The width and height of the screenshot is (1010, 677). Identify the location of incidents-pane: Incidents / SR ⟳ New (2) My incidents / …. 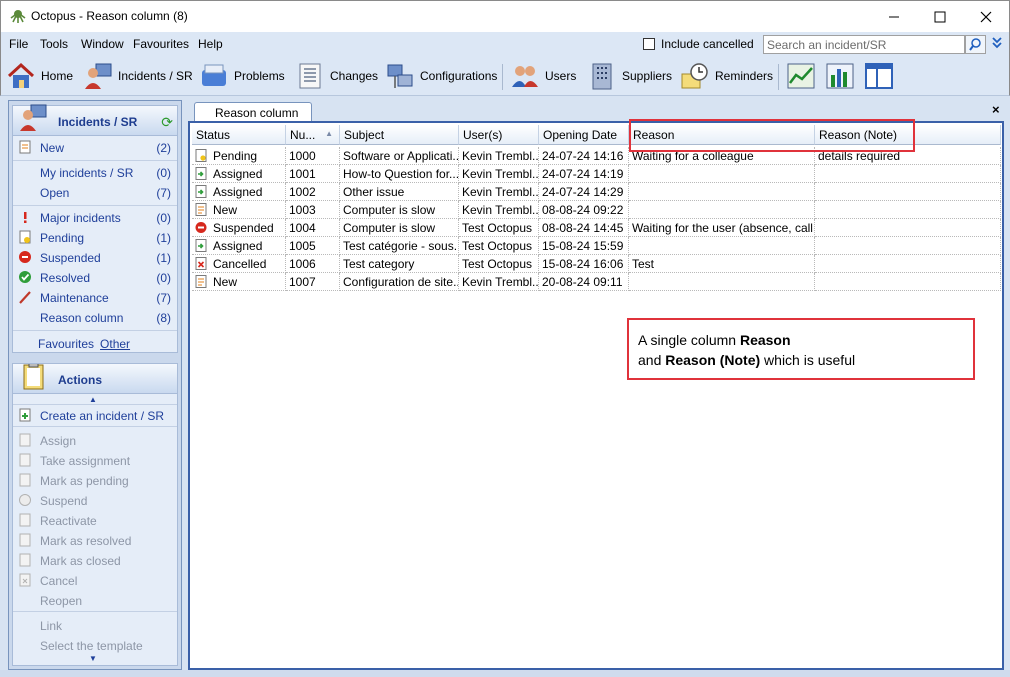
(95, 228).